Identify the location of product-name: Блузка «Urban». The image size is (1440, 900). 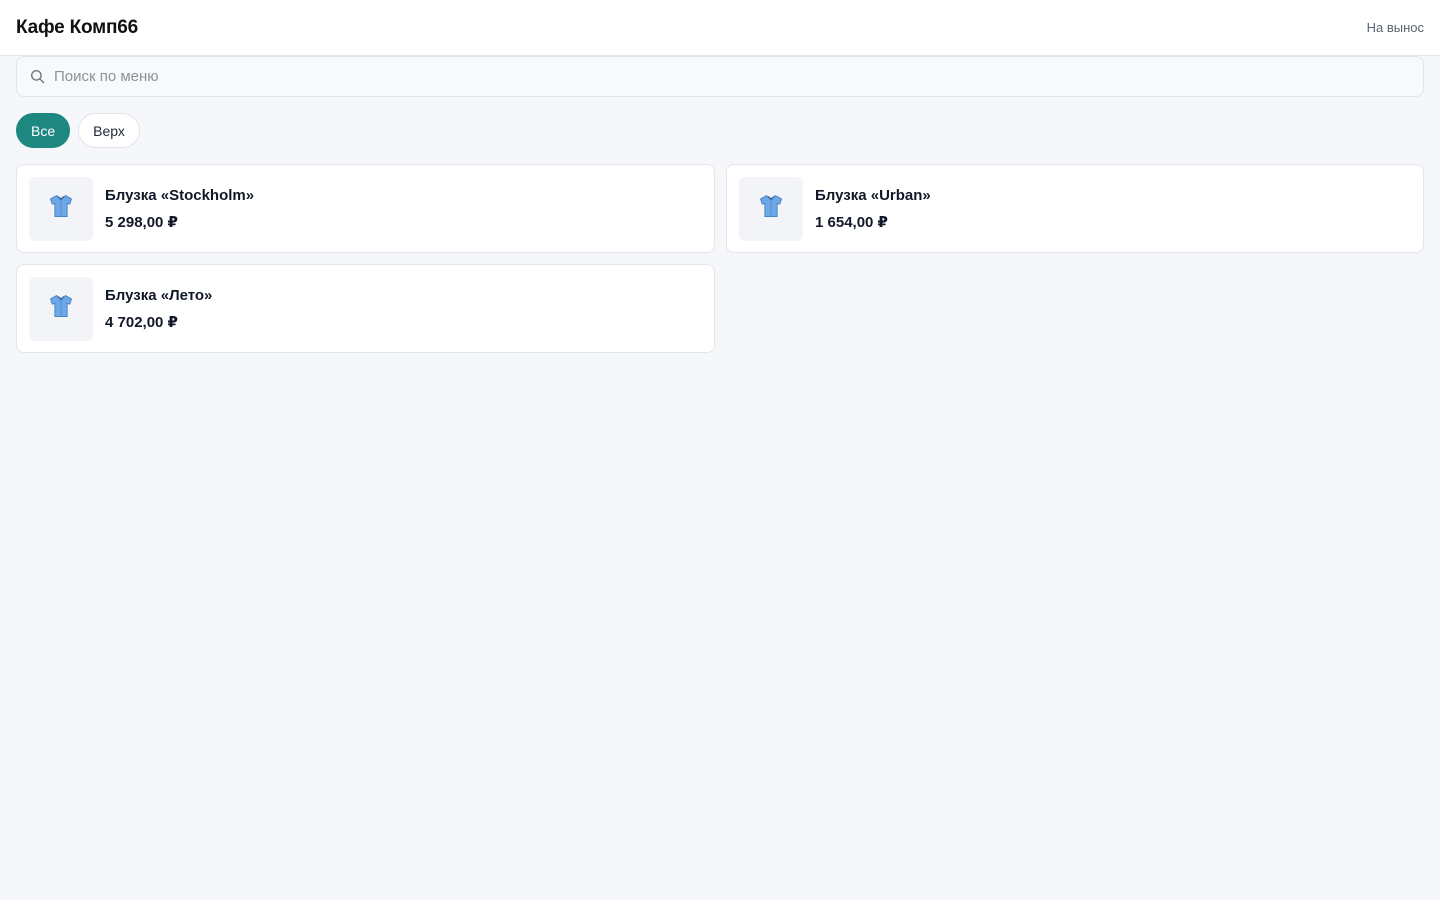
(873, 195).